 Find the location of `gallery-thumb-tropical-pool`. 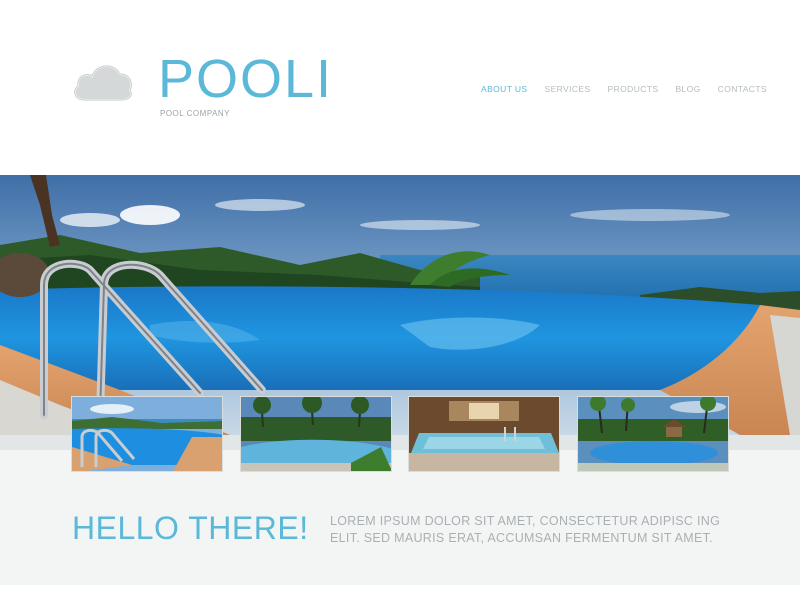

gallery-thumb-tropical-pool is located at coordinates (653, 434).